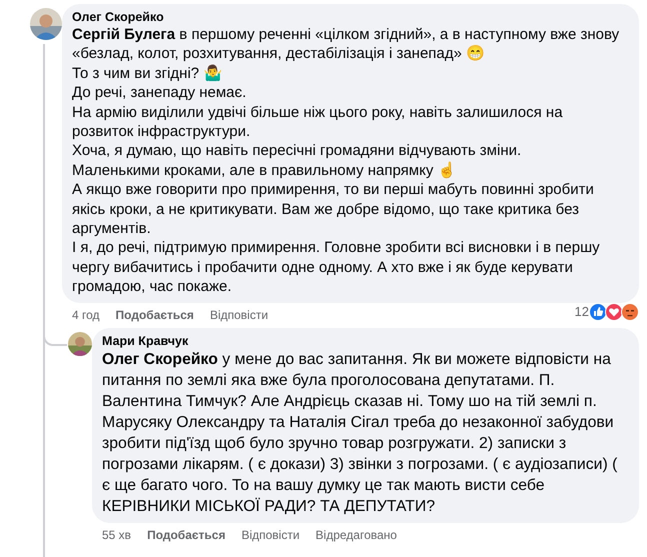  I want to click on comment-text: На армію виділили удвічі більше ніж цього року, навіть залишилося на розвиток інфраструктури., so click(318, 122).